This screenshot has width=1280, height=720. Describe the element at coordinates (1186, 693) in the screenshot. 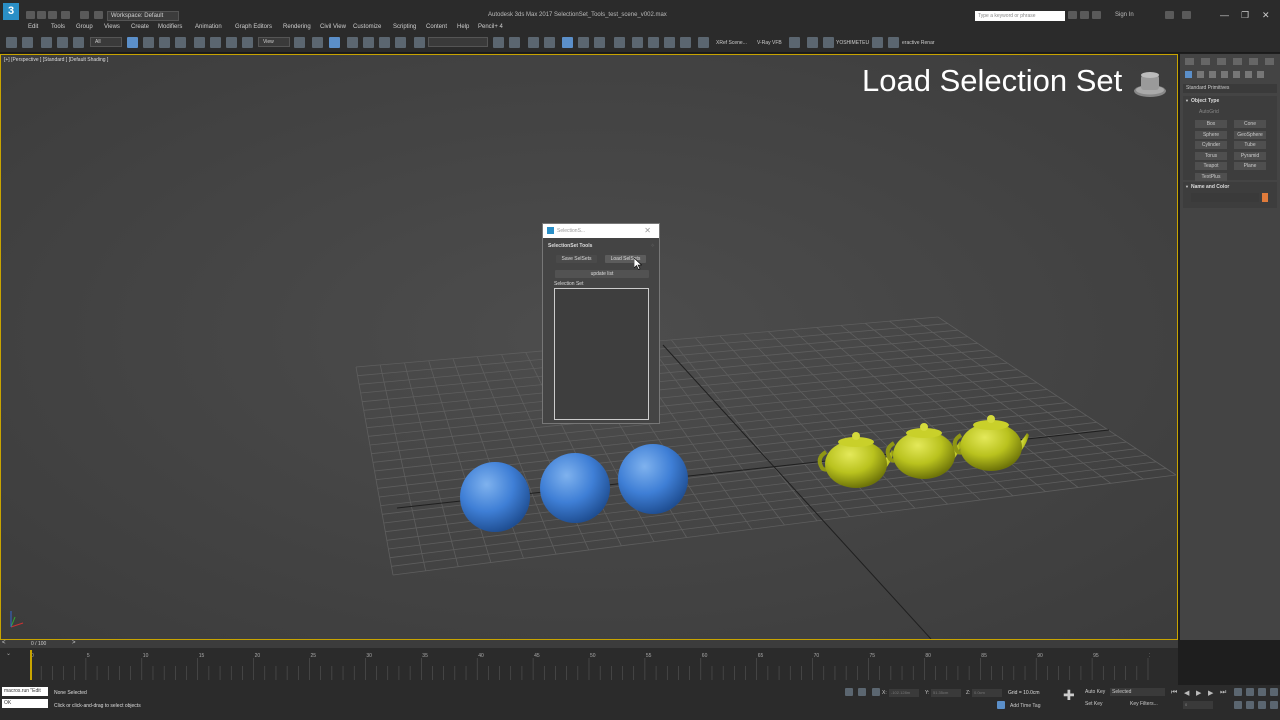

I see `previous-frame-icon: ◀` at that location.